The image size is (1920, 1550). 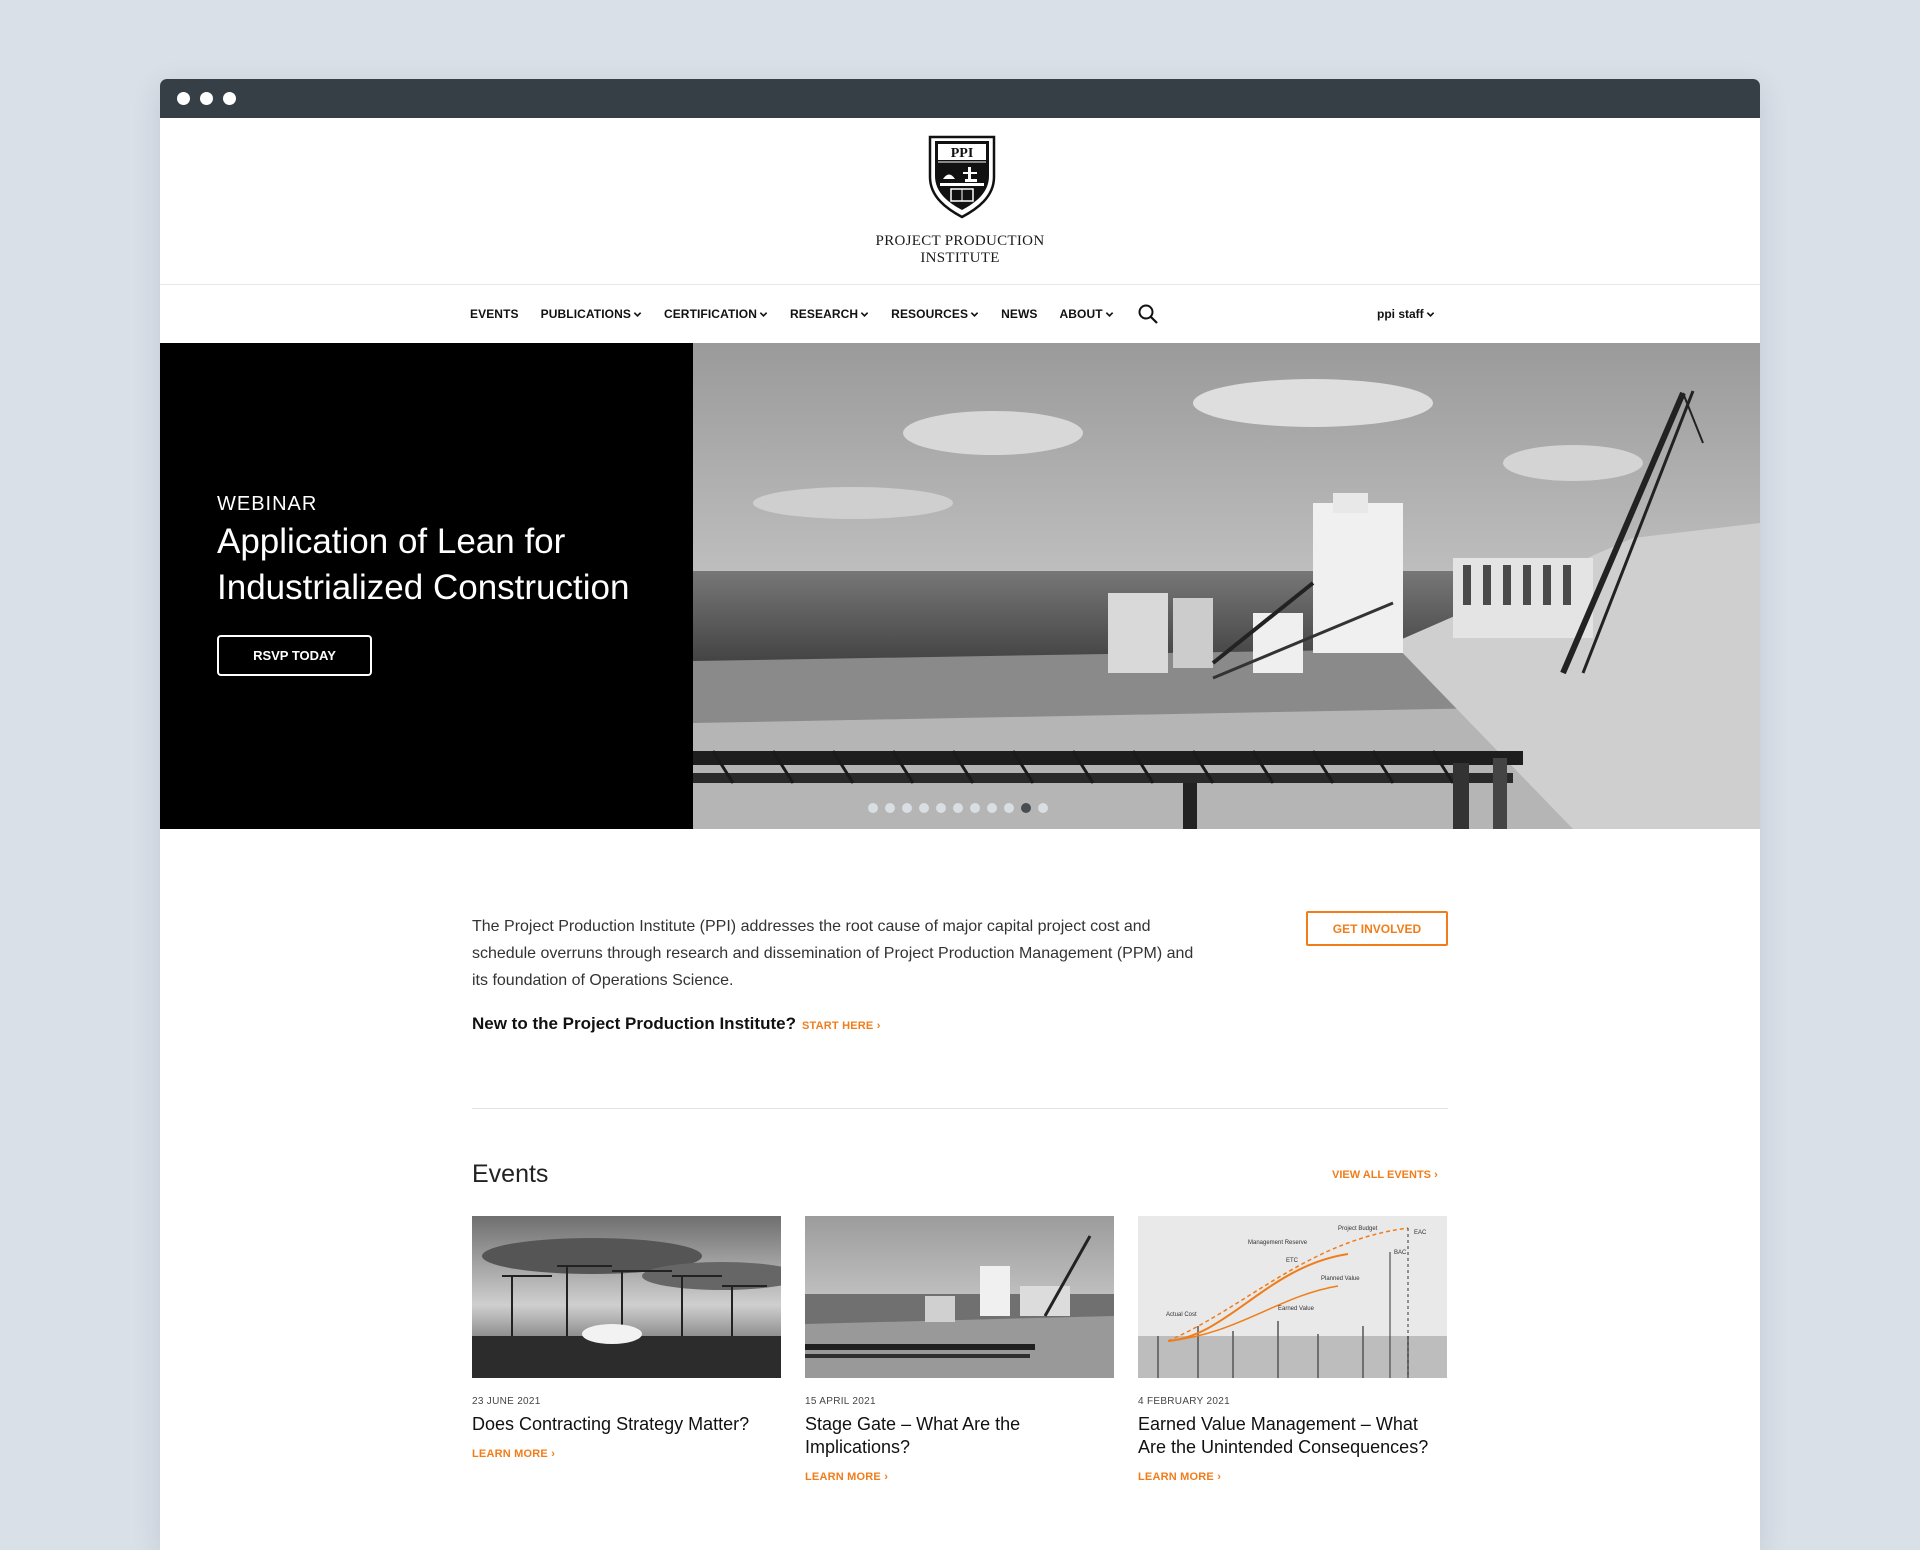 I want to click on chart-label-etc: ETC, so click(x=1292, y=1261).